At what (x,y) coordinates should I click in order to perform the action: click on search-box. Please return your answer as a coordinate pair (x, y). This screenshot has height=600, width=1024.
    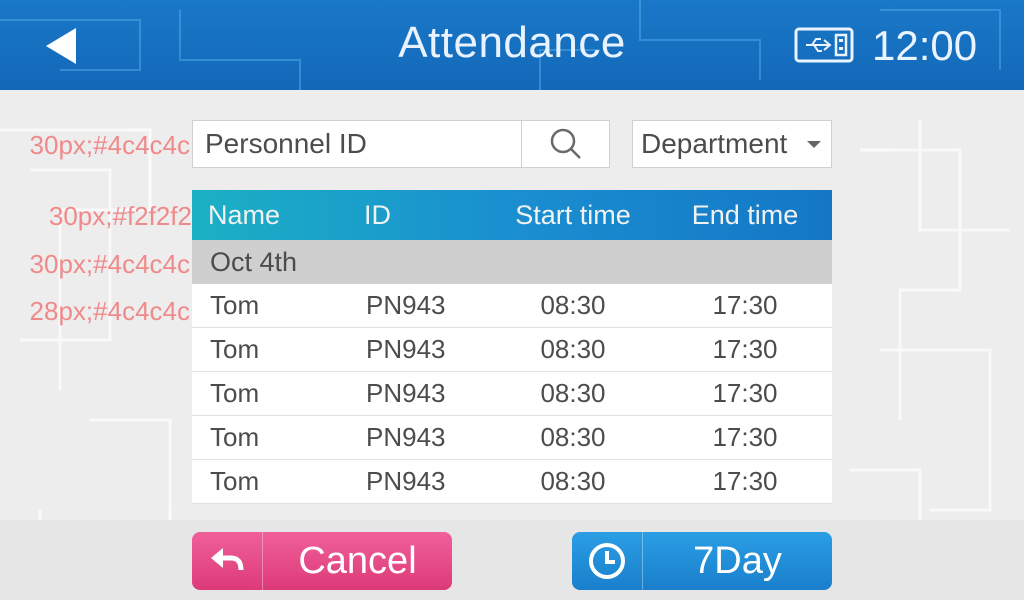
    Looking at the image, I should click on (401, 144).